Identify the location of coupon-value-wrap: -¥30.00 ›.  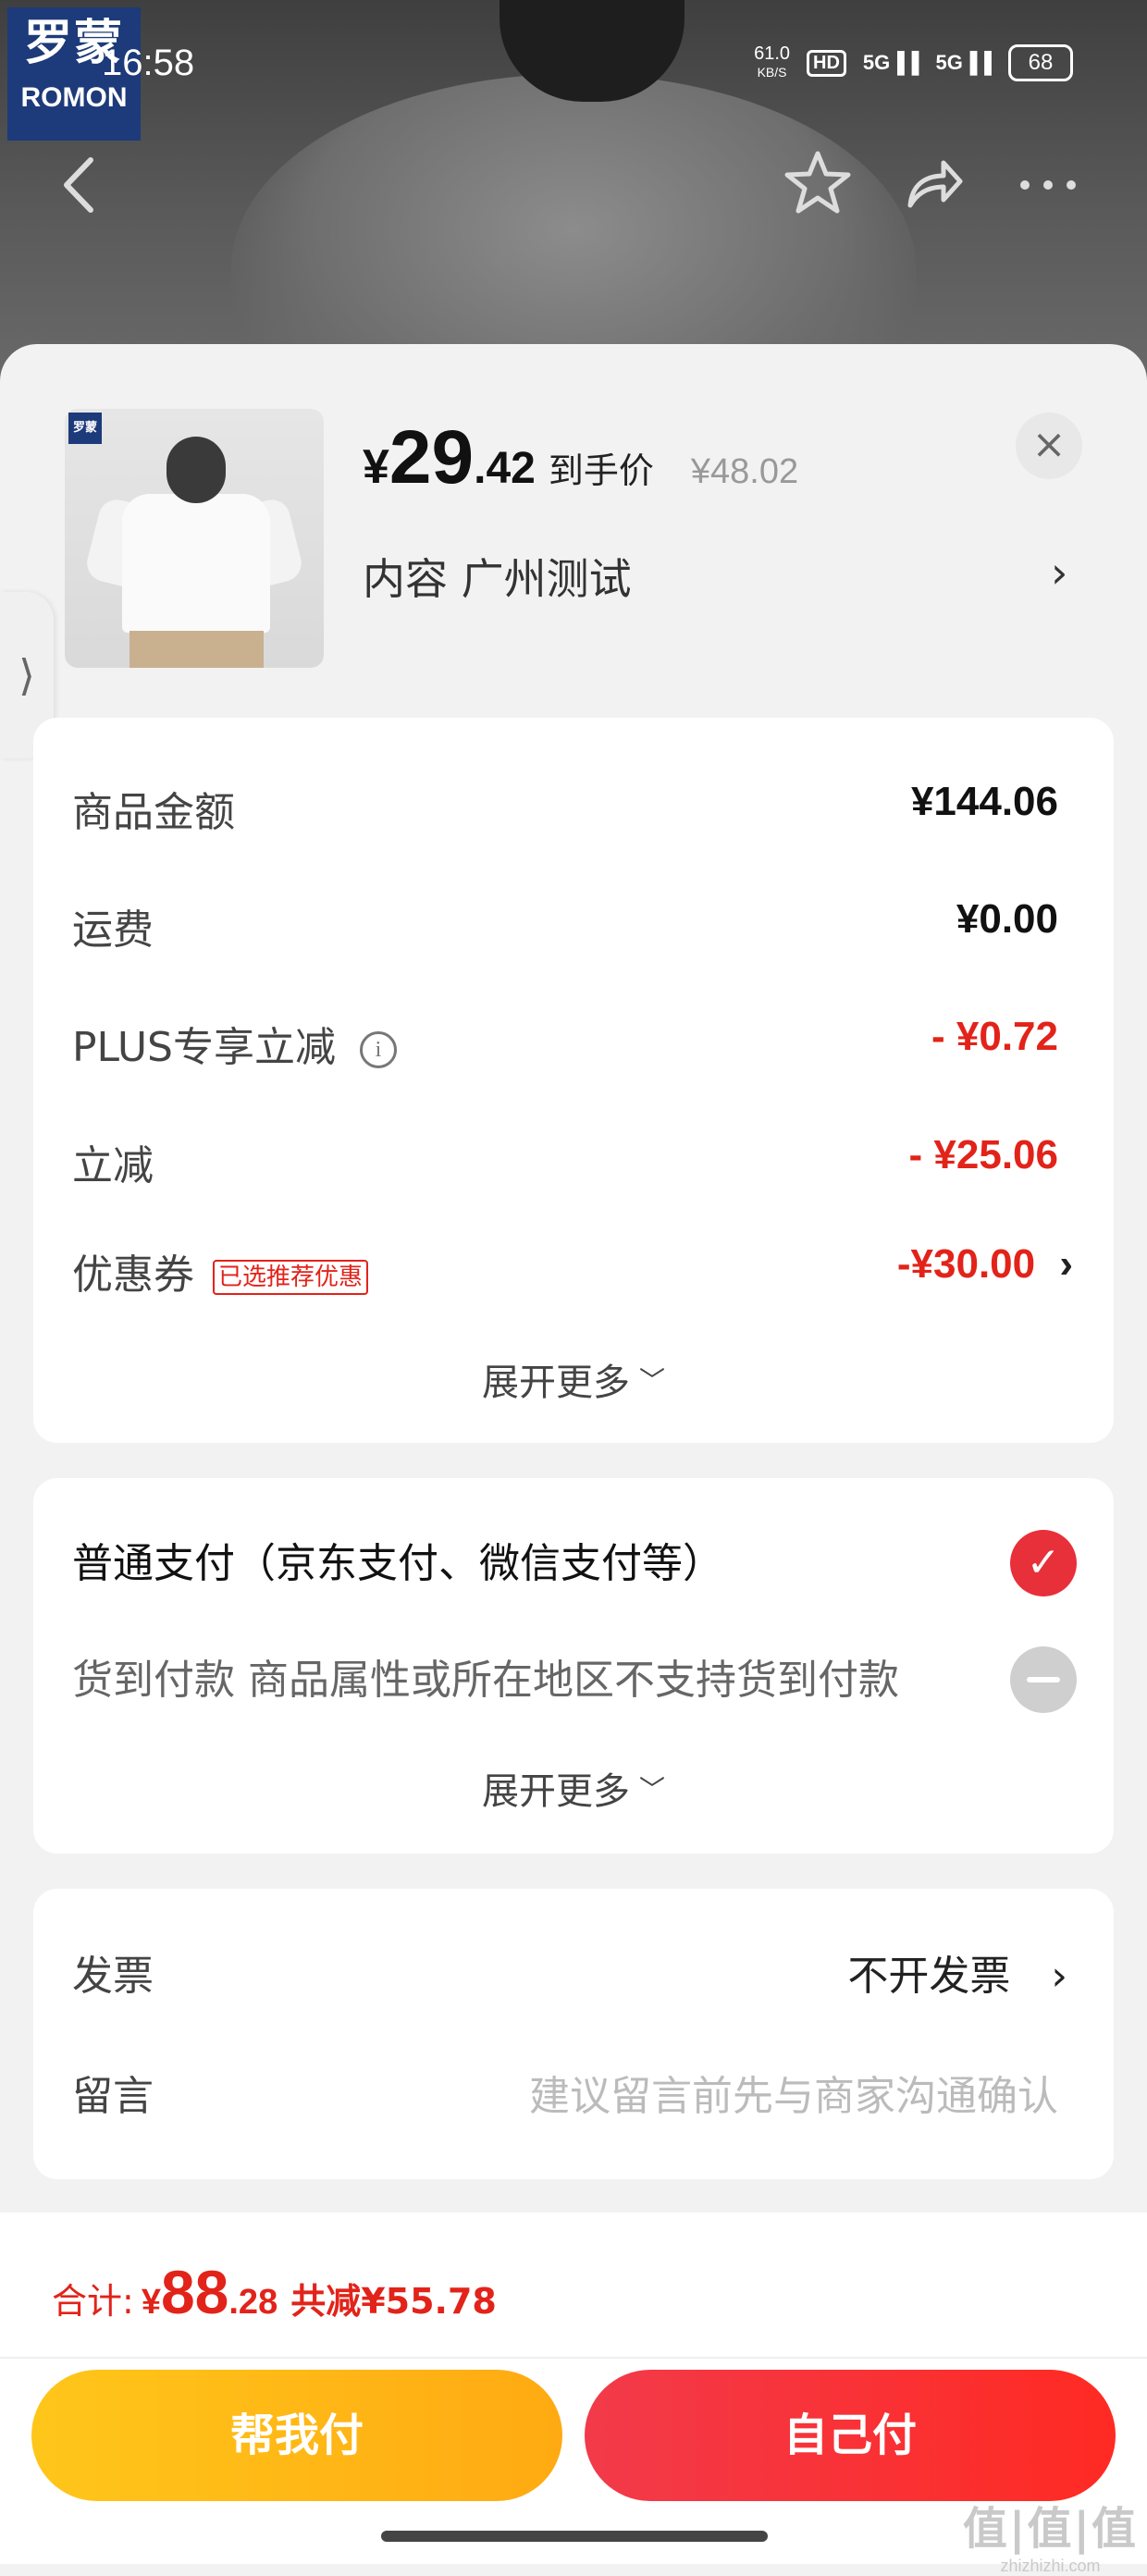
(985, 1264).